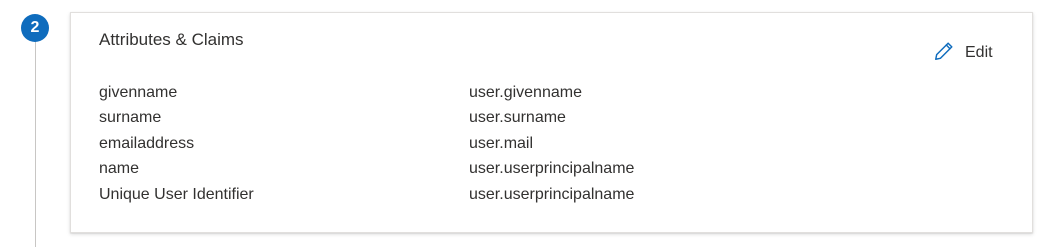 The width and height of the screenshot is (1063, 247). Describe the element at coordinates (138, 92) in the screenshot. I see `claim-name: givenname` at that location.